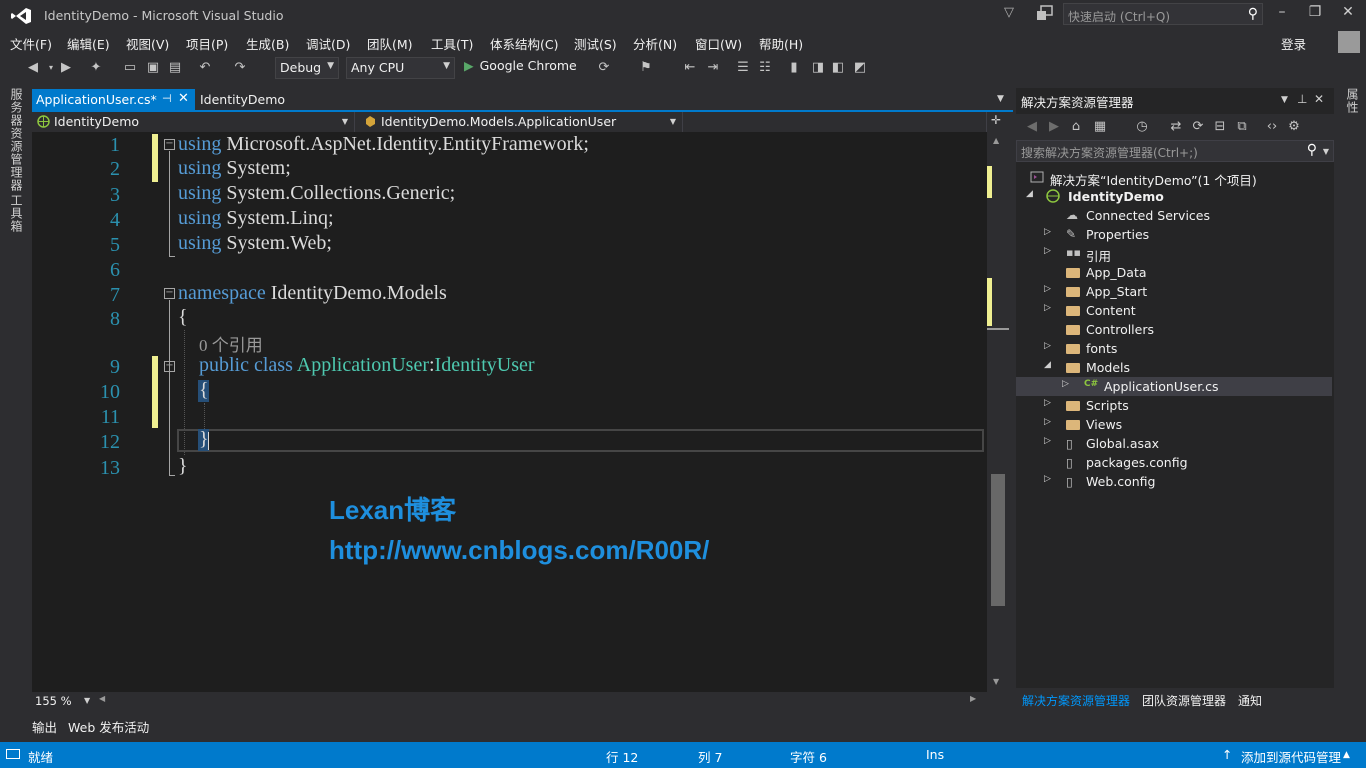 The height and width of the screenshot is (768, 1366). What do you see at coordinates (167, 98) in the screenshot?
I see `pin-icon: ⊣` at bounding box center [167, 98].